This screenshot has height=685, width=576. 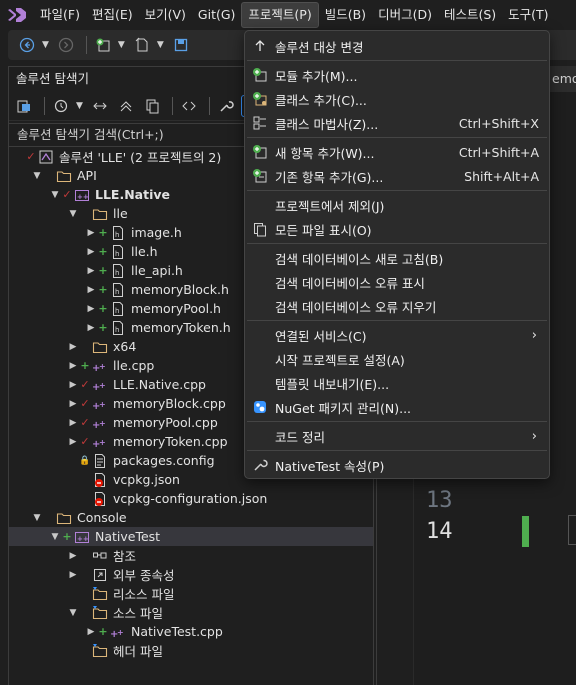 What do you see at coordinates (189, 106) in the screenshot?
I see `view-code-icon` at bounding box center [189, 106].